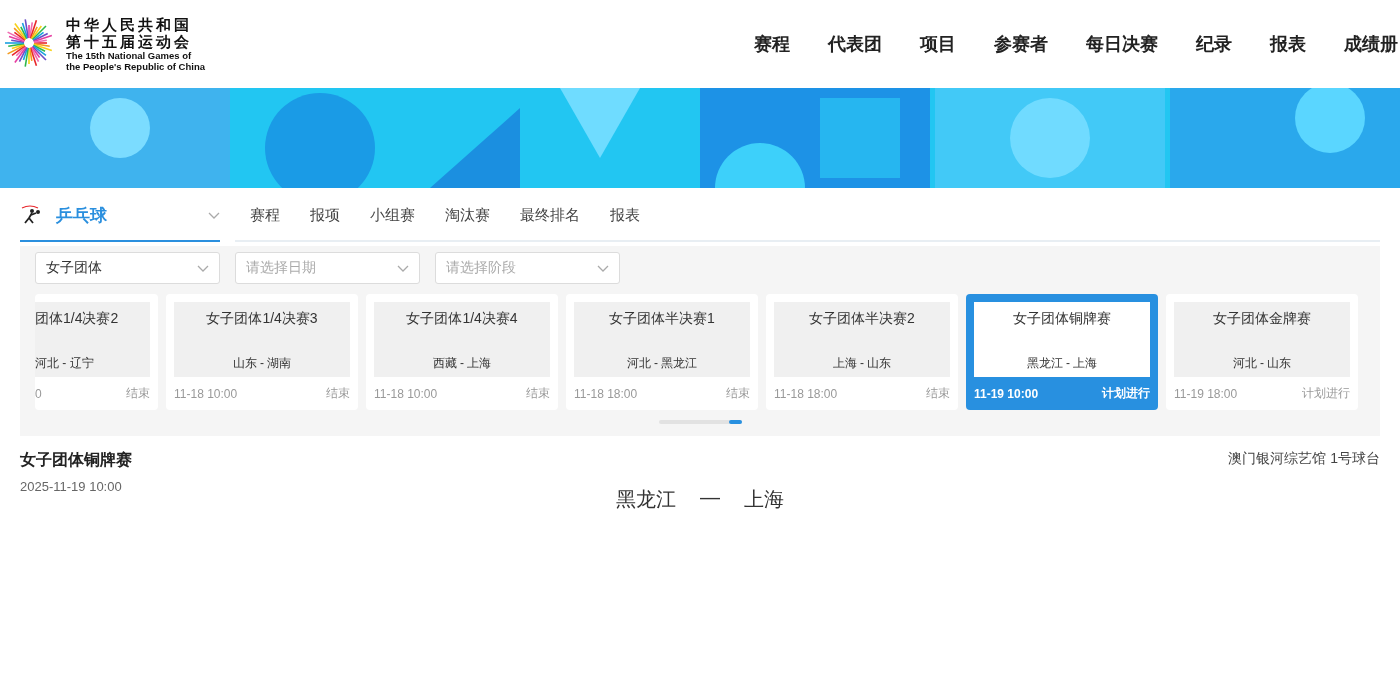 Image resolution: width=1400 pixels, height=678 pixels. Describe the element at coordinates (938, 44) in the screenshot. I see `nav-link: 项目` at that location.